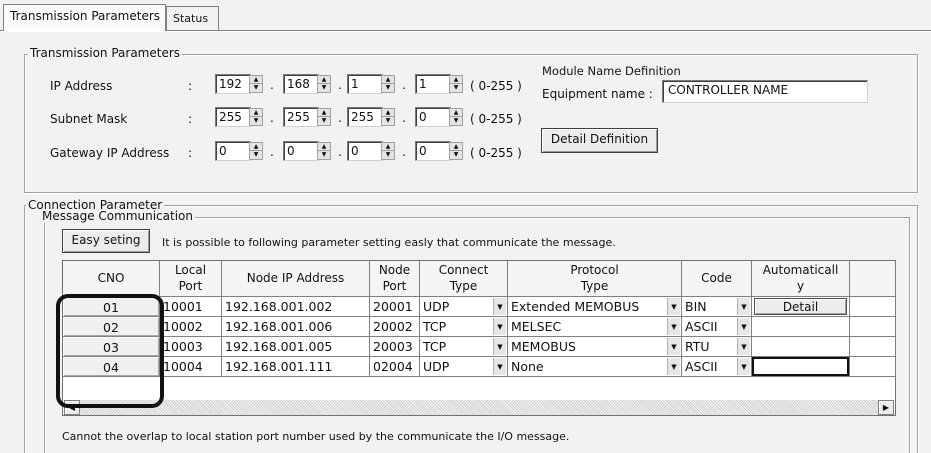 This screenshot has height=453, width=931. I want to click on cell-local-port: 10001, so click(191, 307).